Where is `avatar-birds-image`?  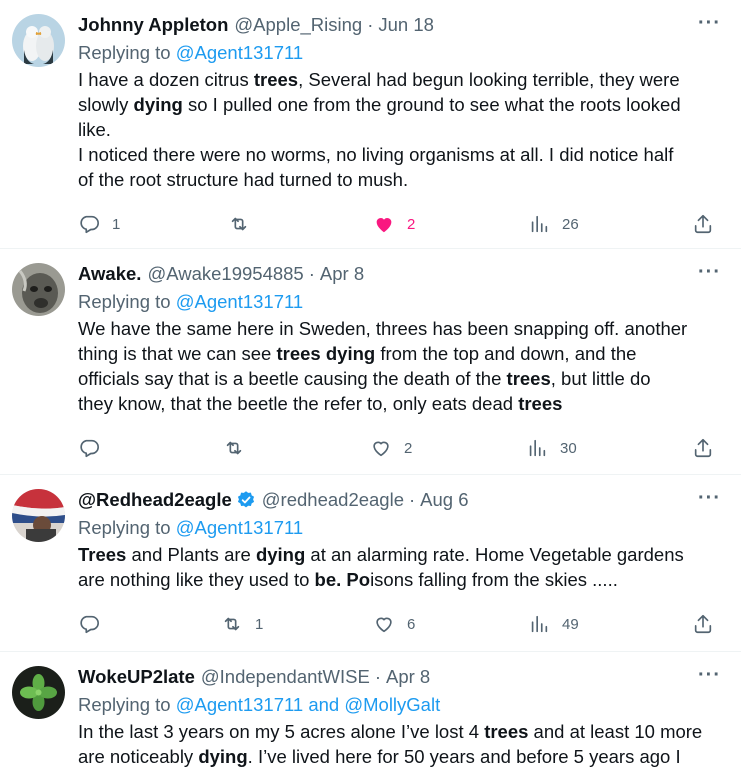 avatar-birds-image is located at coordinates (38, 40).